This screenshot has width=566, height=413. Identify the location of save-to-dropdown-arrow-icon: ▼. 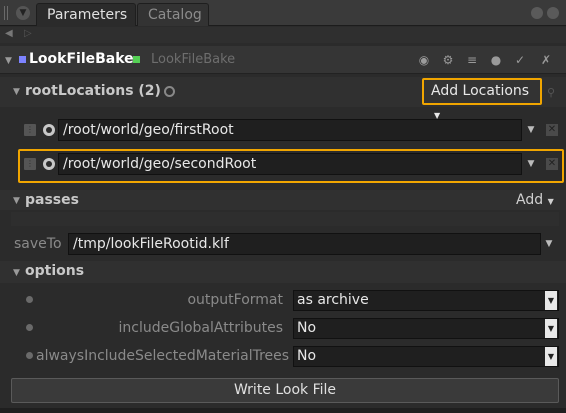
(549, 244).